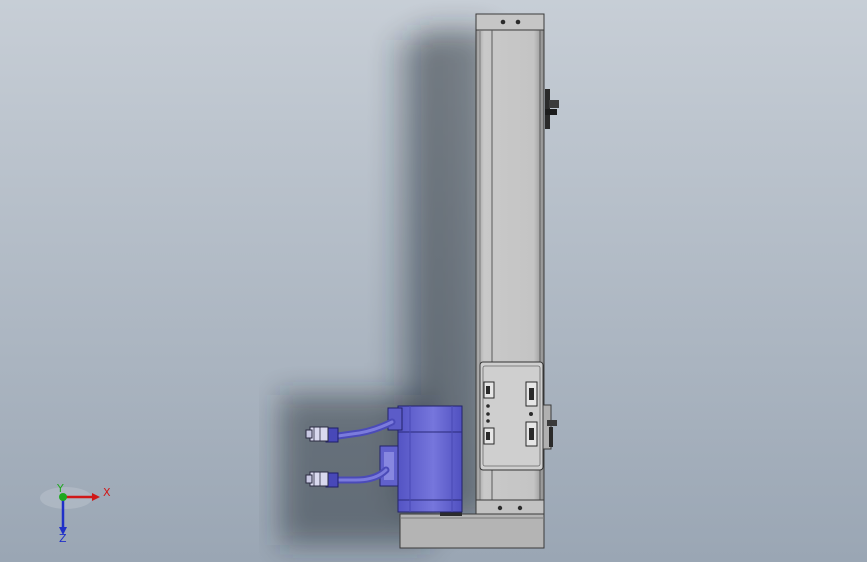 The height and width of the screenshot is (562, 867). I want to click on y-axis-label: Y, so click(60, 488).